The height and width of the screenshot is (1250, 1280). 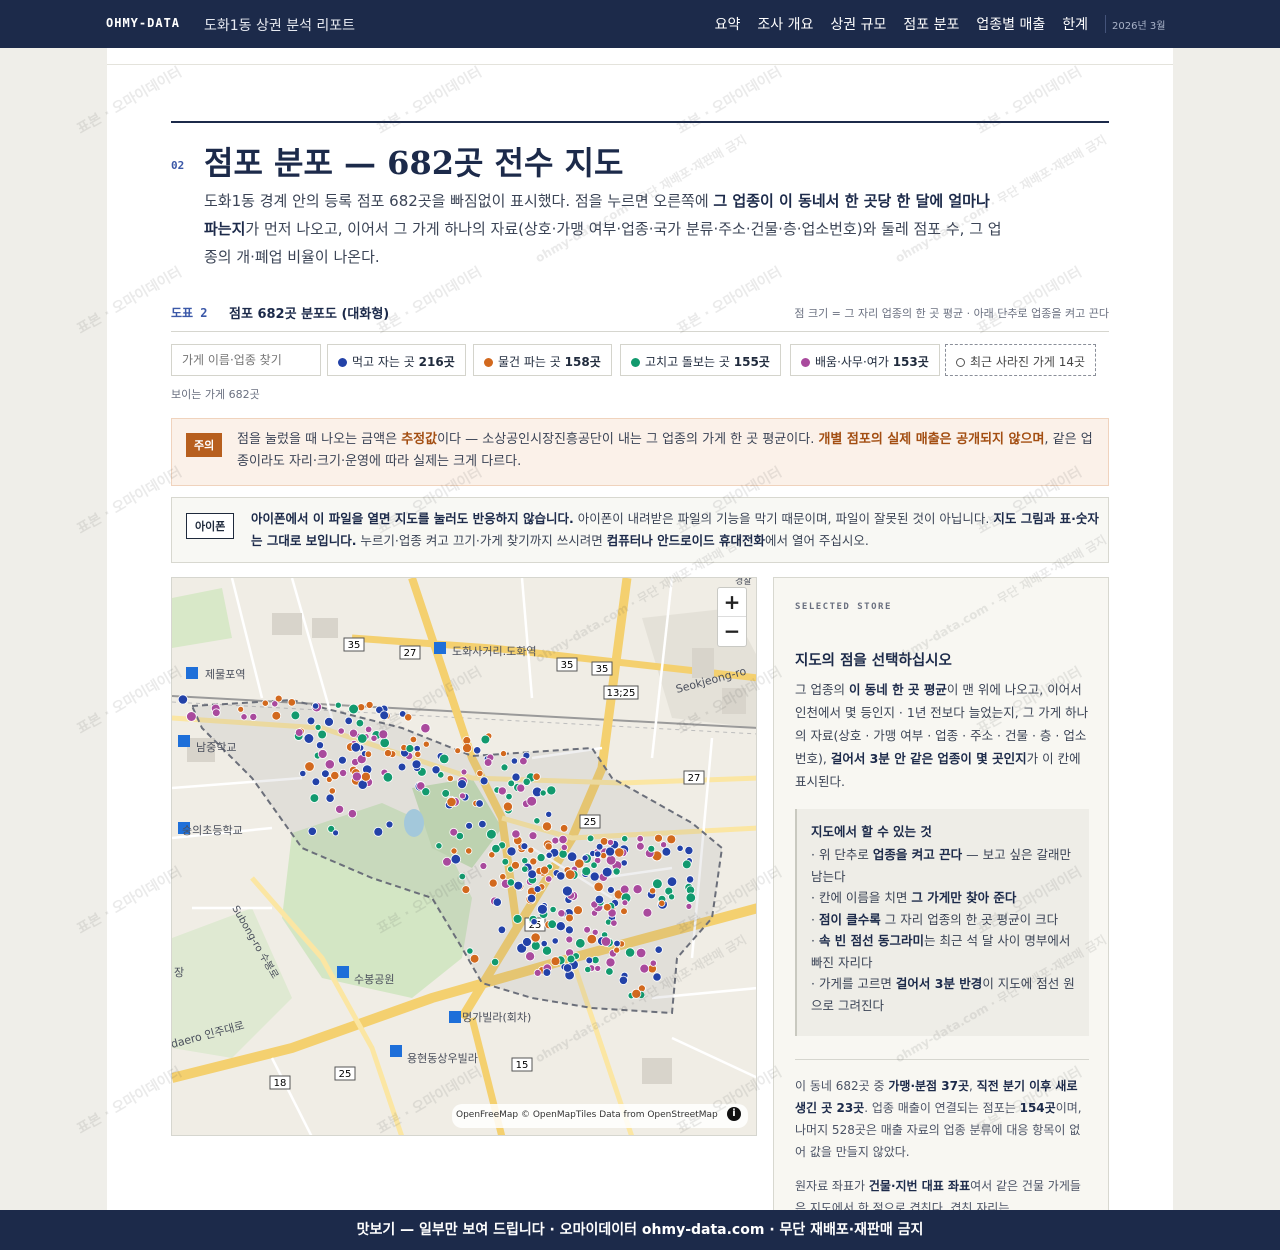 What do you see at coordinates (700, 360) in the screenshot?
I see `filter-chip-repair-care: 고치고 돌보는 곳 155곳` at bounding box center [700, 360].